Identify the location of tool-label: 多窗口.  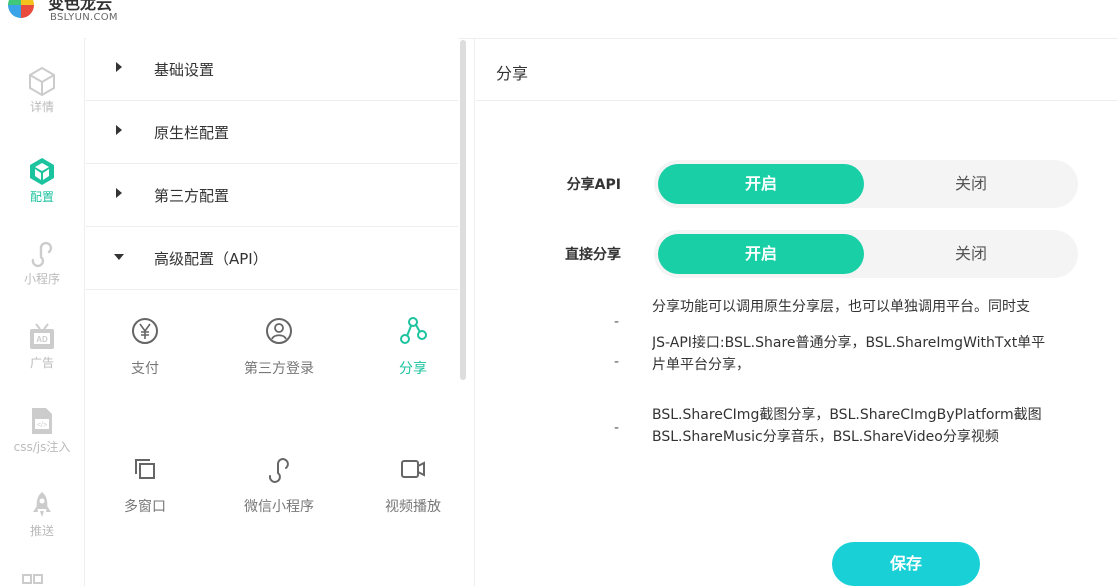
(145, 507).